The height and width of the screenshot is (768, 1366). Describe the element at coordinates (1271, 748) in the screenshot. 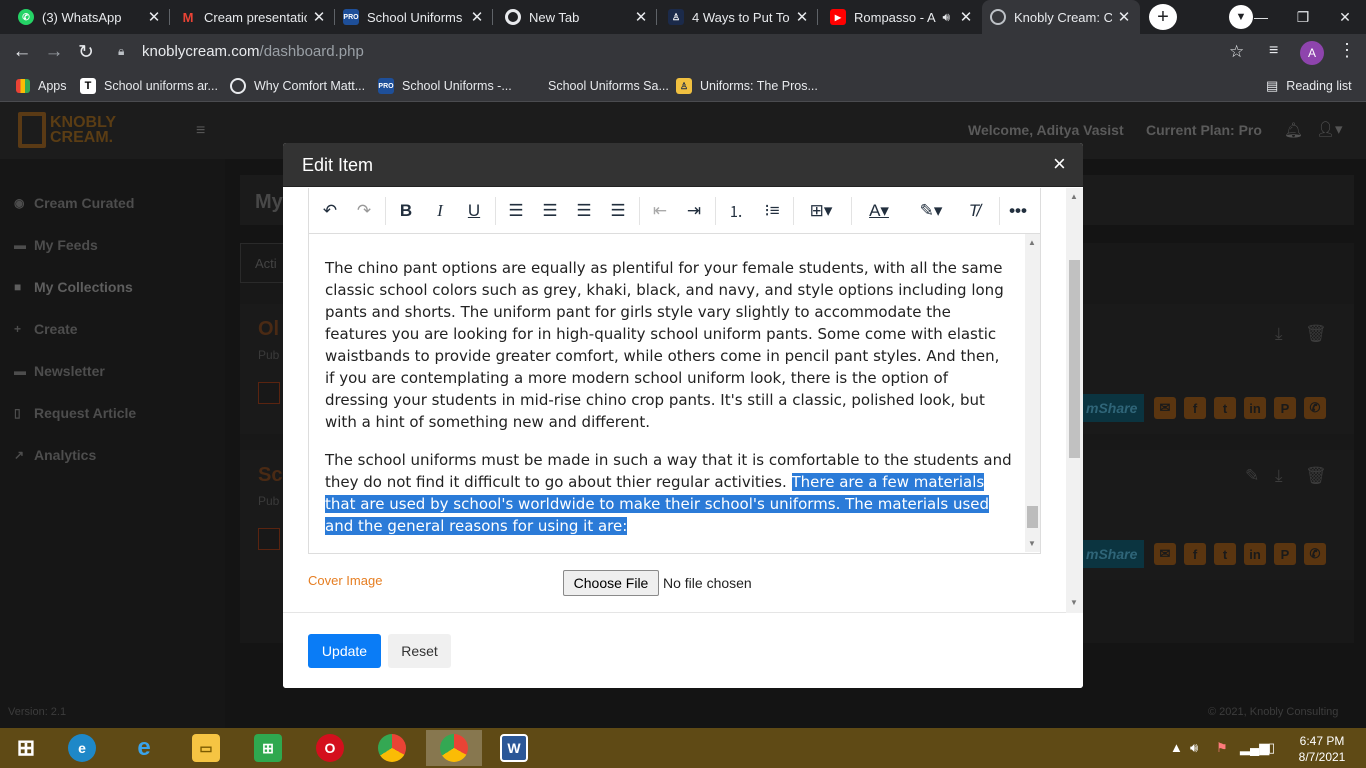

I see `battery-icon: ▯` at that location.